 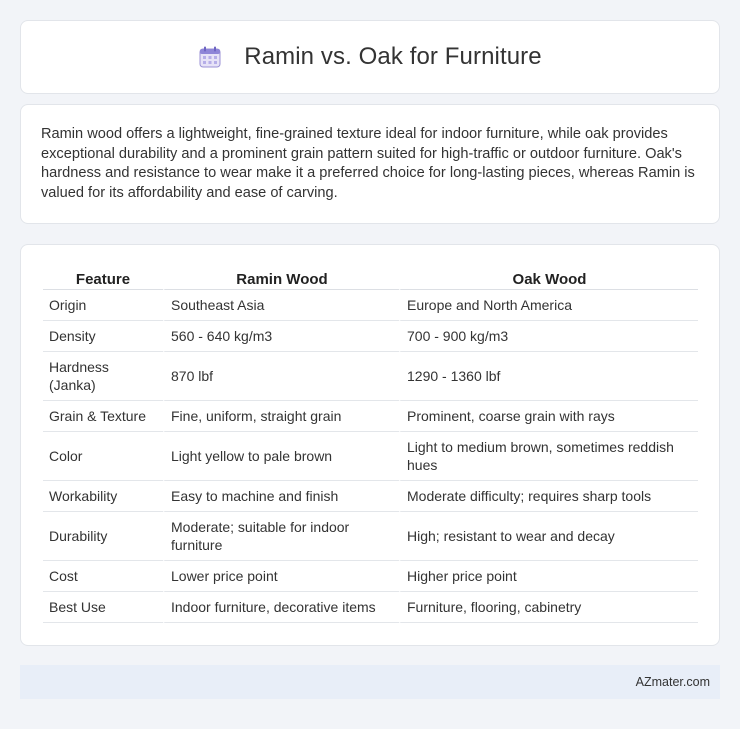 I want to click on cell-oak: Furniture, flooring, cabinetry, so click(x=548, y=607).